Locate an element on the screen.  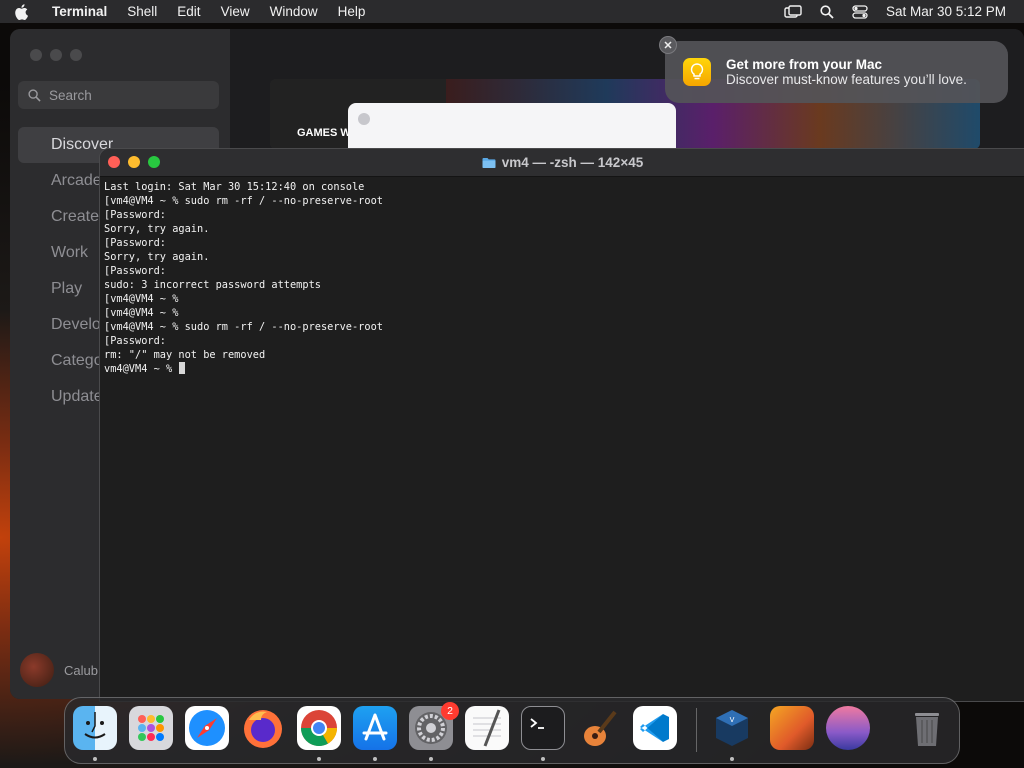
menu-edit: Edit is located at coordinates (188, 11).